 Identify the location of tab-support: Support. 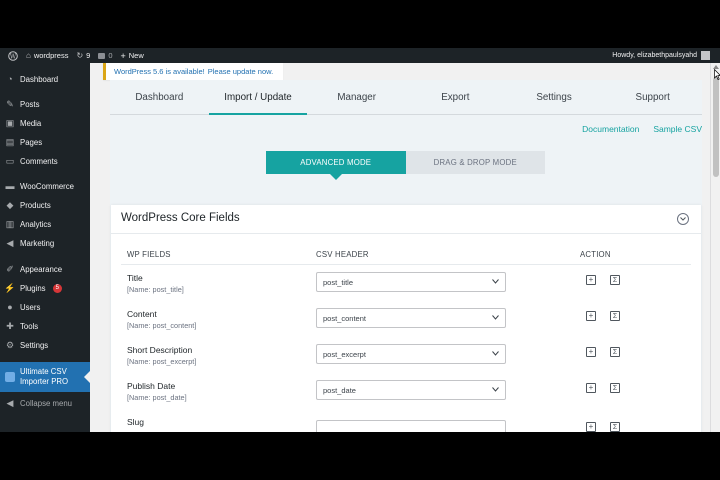
(652, 97).